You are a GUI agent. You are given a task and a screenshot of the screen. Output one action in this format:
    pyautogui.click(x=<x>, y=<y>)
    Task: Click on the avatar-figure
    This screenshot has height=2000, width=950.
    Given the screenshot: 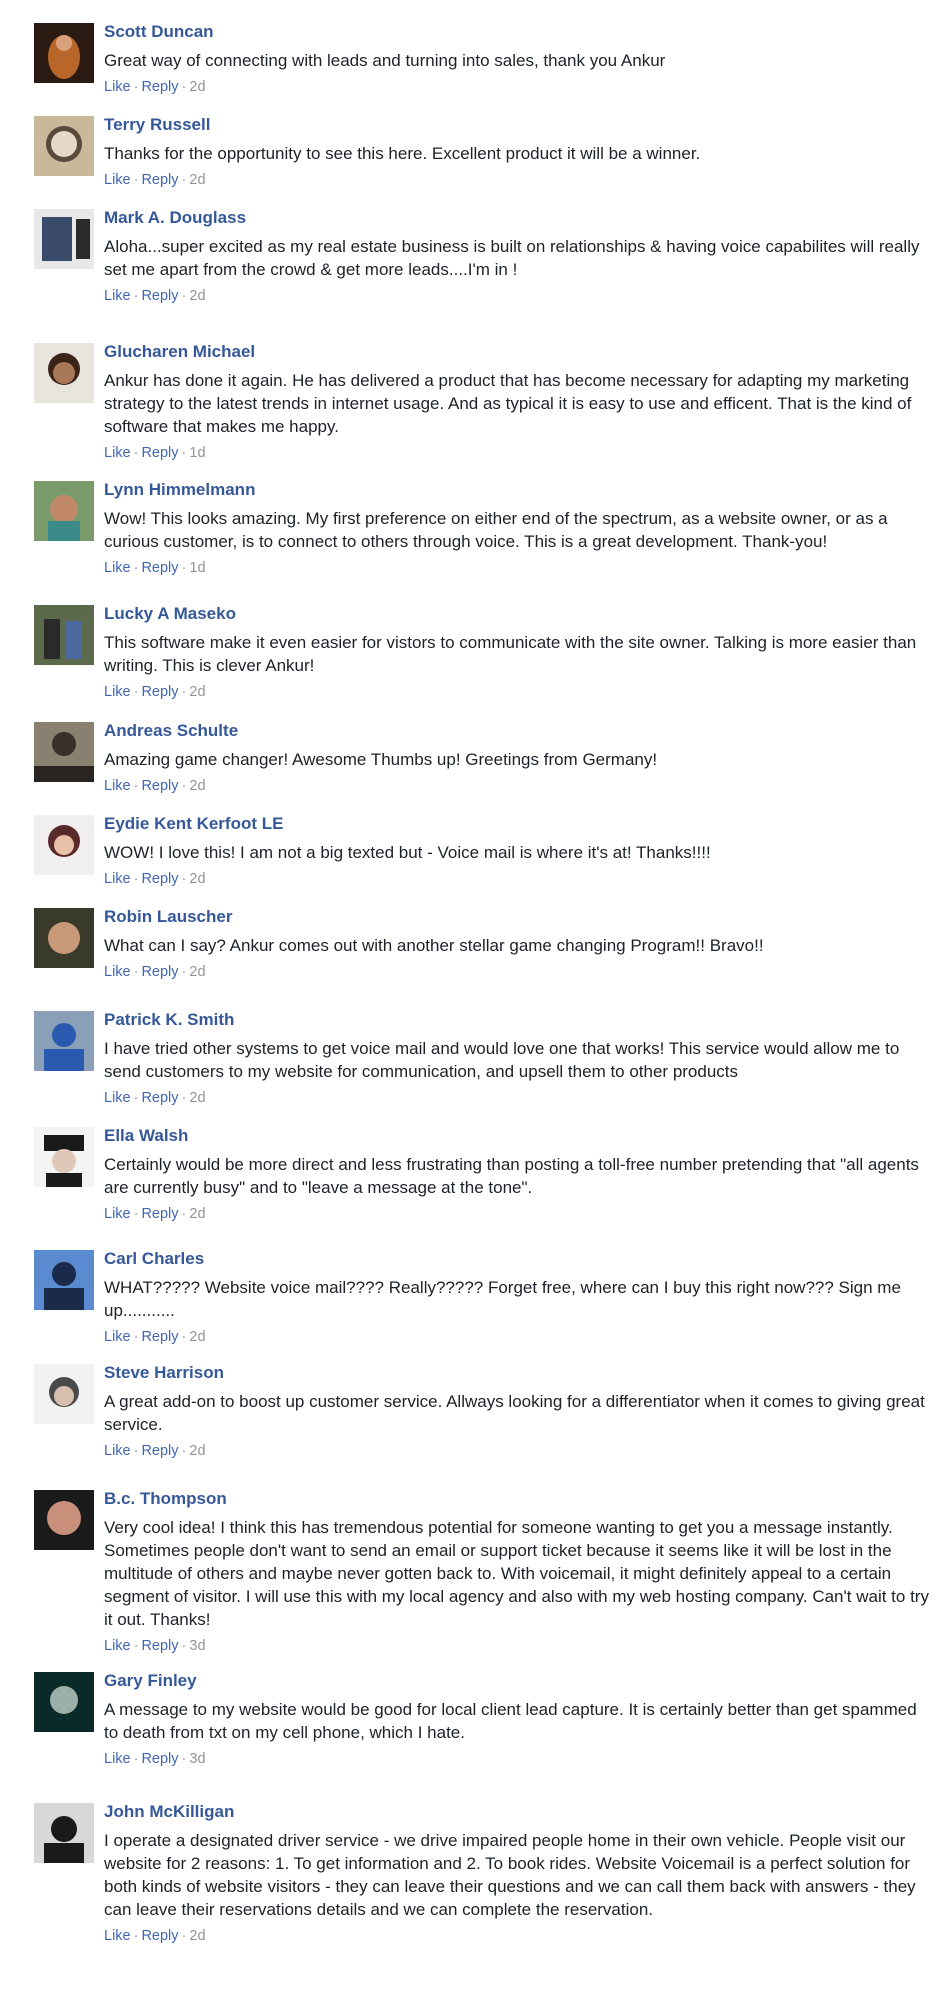 What is the action you would take?
    pyautogui.click(x=64, y=1143)
    